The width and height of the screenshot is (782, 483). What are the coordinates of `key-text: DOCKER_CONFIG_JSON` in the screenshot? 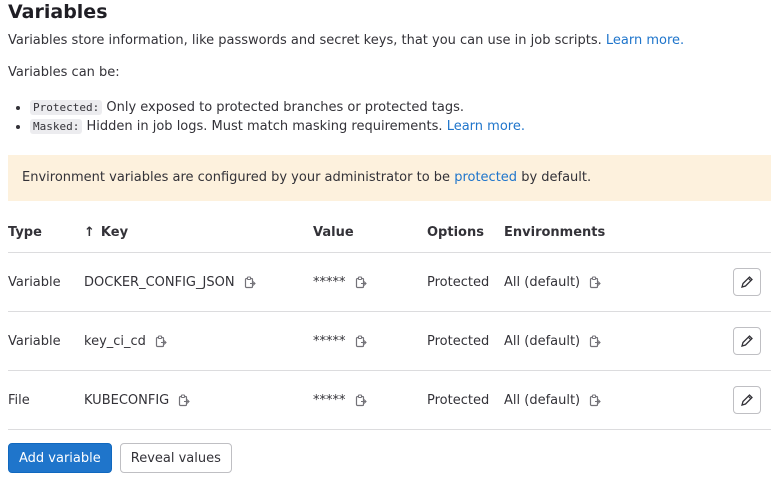 It's located at (159, 282).